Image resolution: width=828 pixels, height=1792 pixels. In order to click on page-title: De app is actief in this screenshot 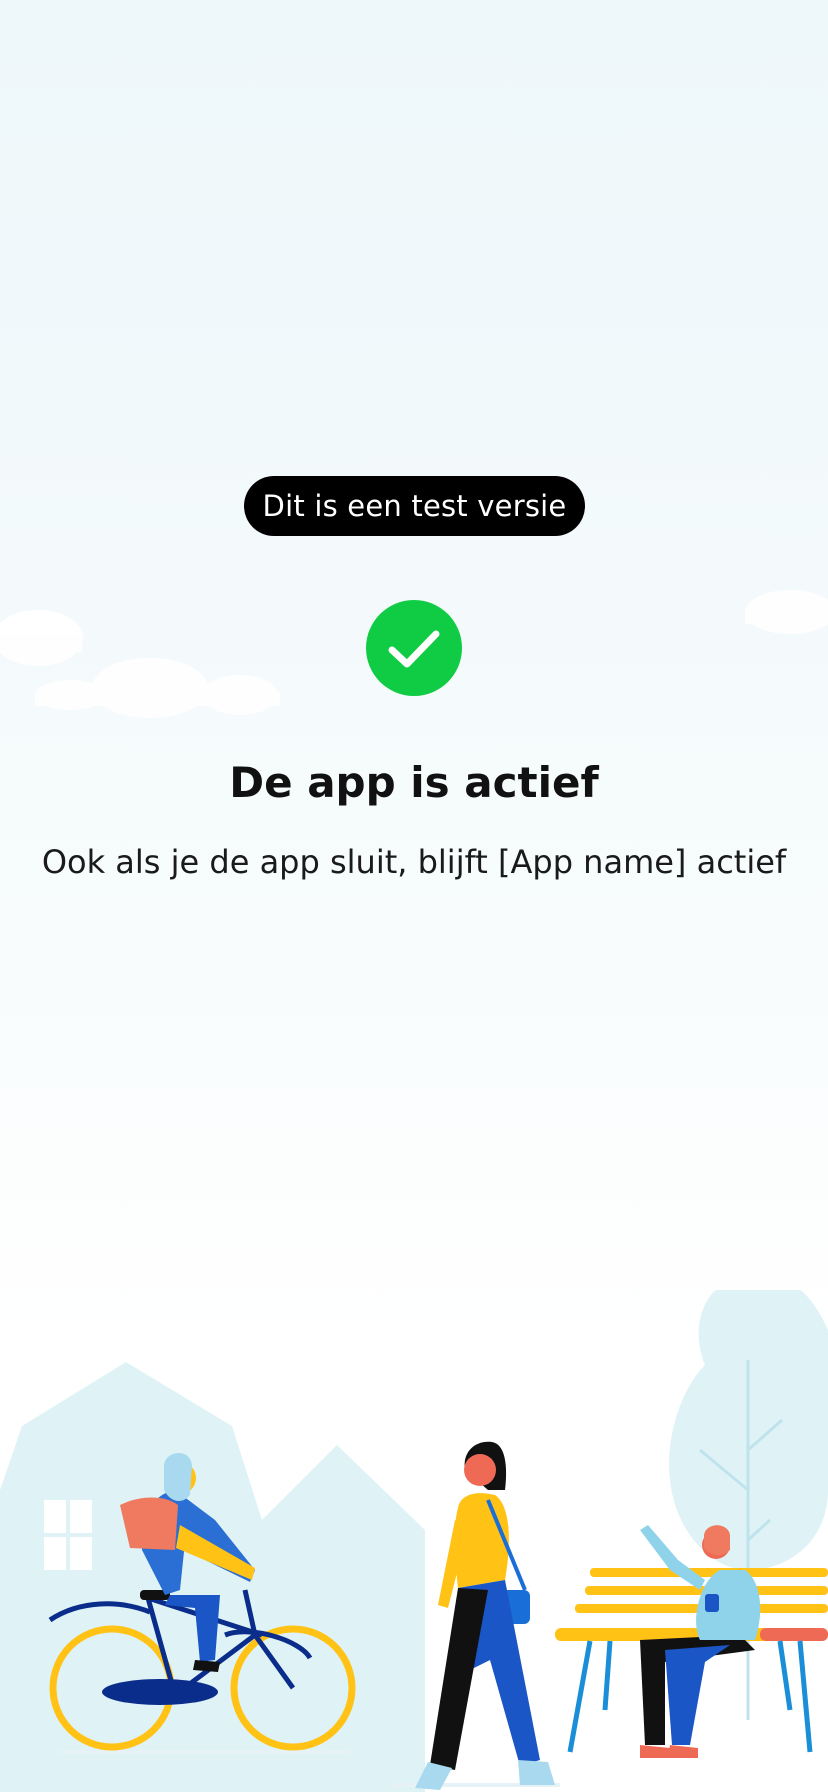, I will do `click(414, 782)`.